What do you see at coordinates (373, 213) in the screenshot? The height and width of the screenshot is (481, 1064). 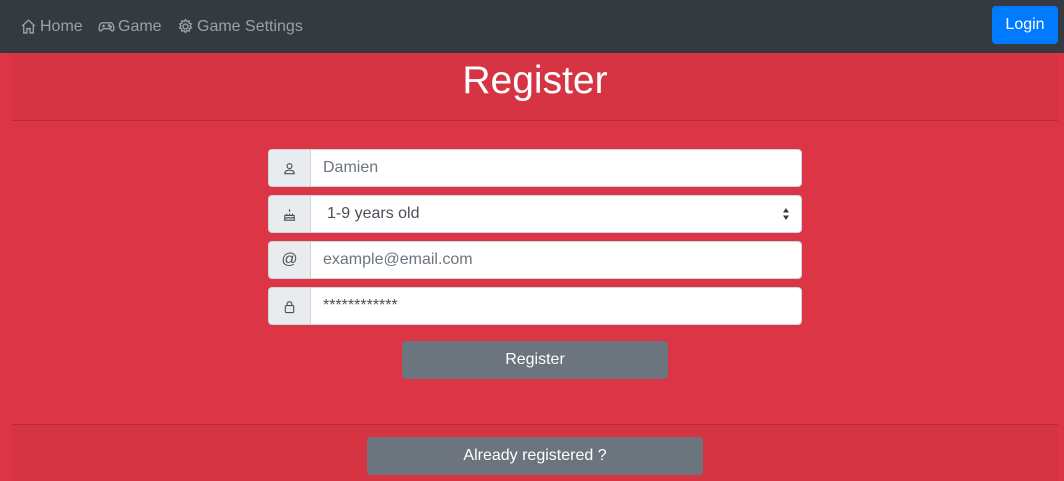 I see `age-select-value: 1-9 years old` at bounding box center [373, 213].